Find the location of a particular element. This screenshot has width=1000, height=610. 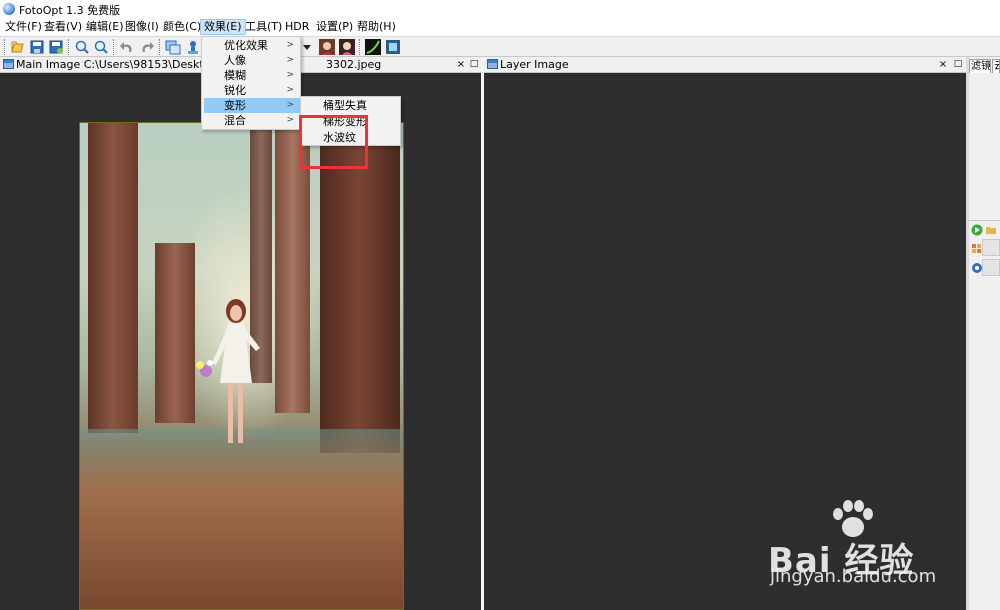

main-image-title-tail: 3302.jpeg is located at coordinates (354, 64).